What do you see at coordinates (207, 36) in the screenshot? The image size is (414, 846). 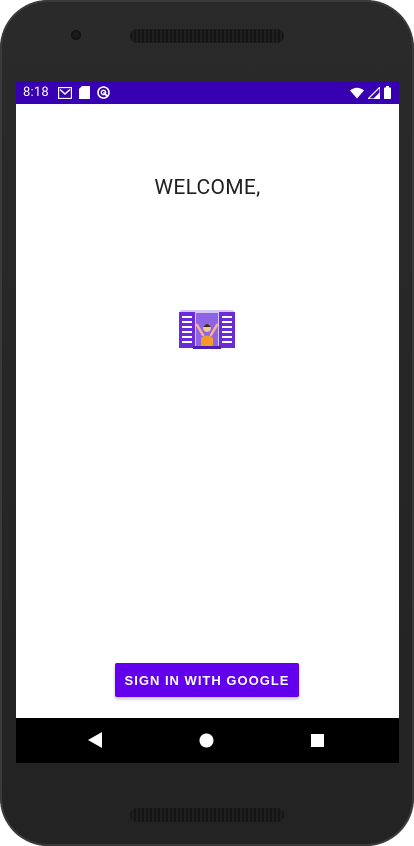 I see `top-speaker-grille` at bounding box center [207, 36].